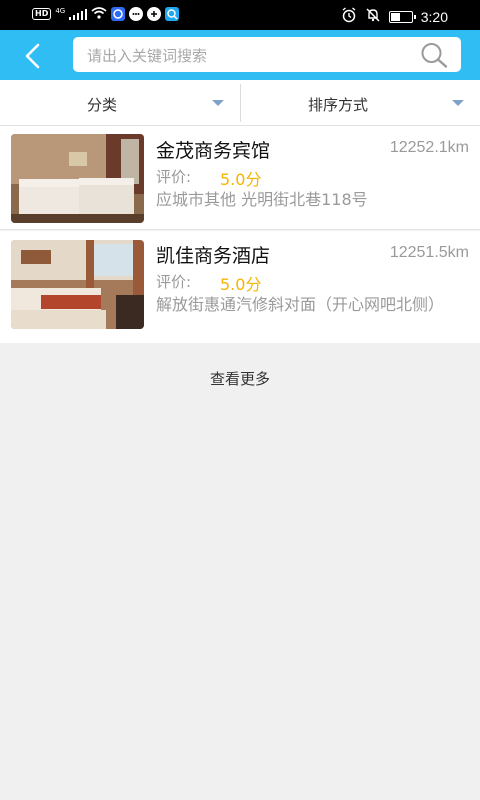 The width and height of the screenshot is (480, 800). Describe the element at coordinates (434, 55) in the screenshot. I see `search-icon` at that location.